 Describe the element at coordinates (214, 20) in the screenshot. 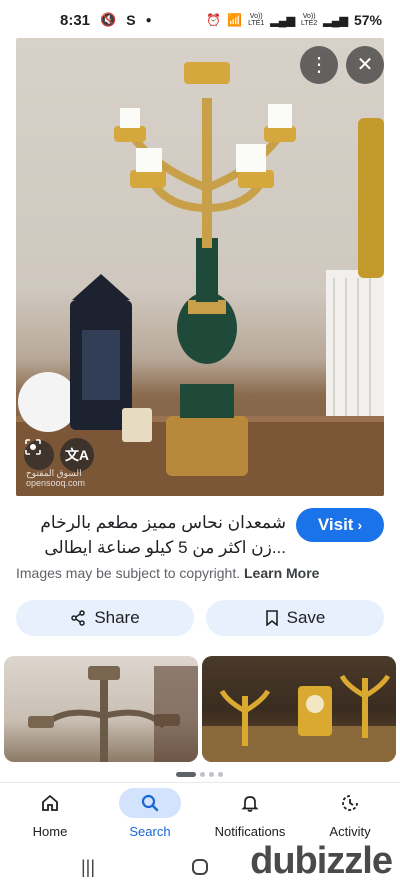

I see `alarm-icon: ⏰` at that location.